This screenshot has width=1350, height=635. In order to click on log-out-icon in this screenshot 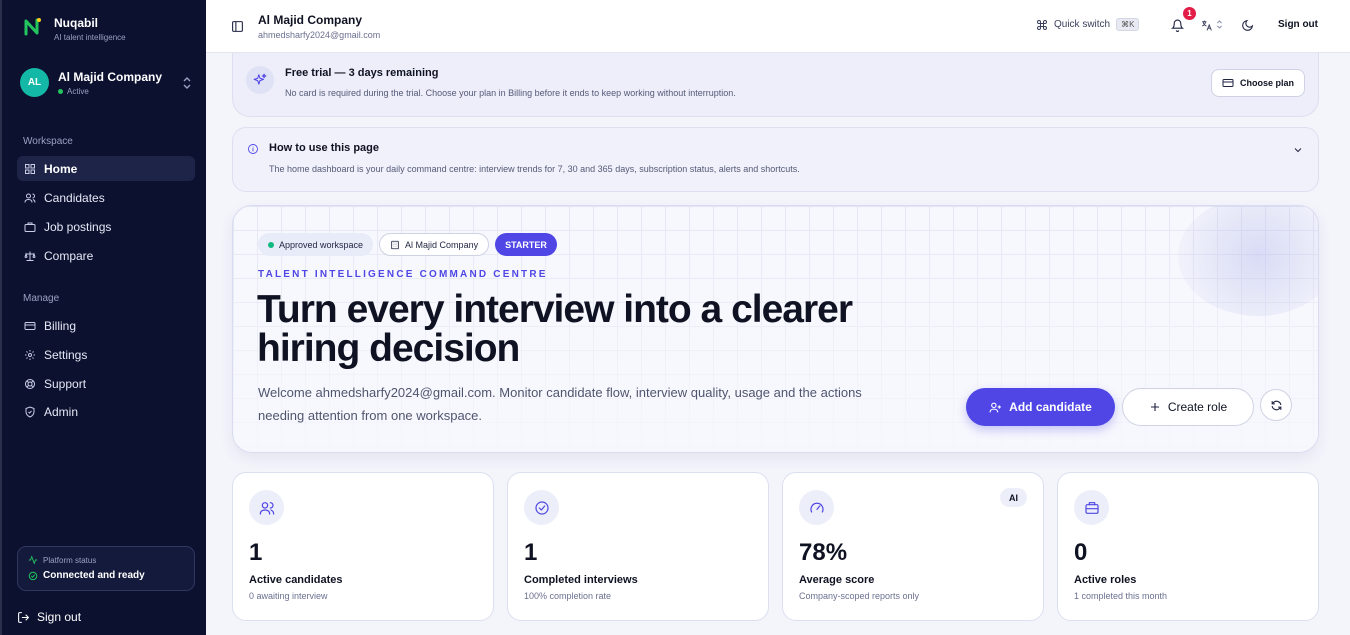, I will do `click(24, 617)`.